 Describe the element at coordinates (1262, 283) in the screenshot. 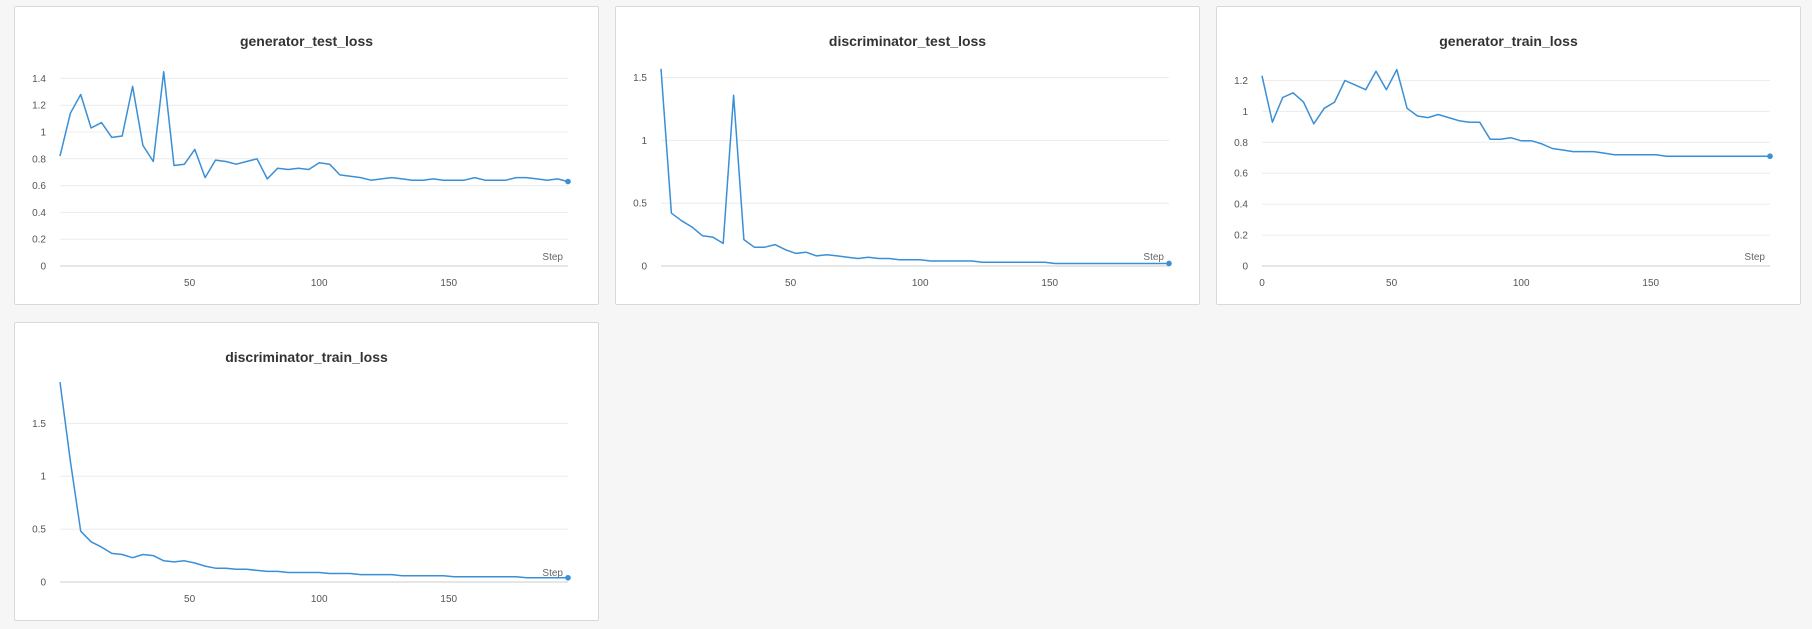

I see `x-tick-label: 0` at that location.